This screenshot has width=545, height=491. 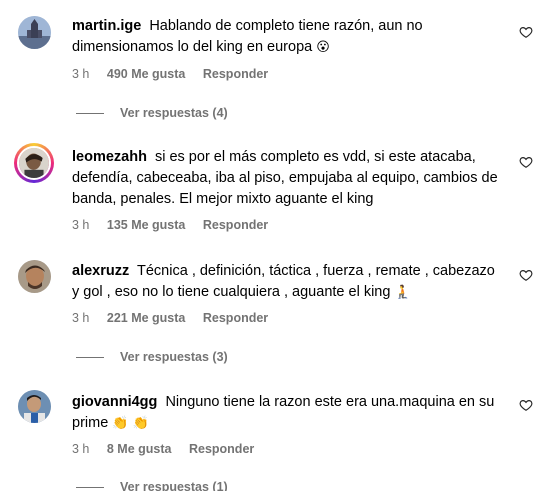 I want to click on like-count: 135 Me gusta, so click(x=146, y=225).